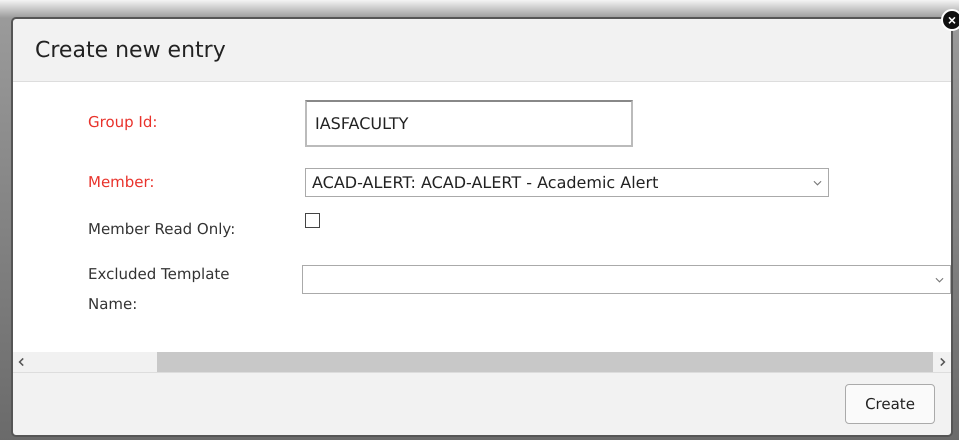  What do you see at coordinates (159, 289) in the screenshot?
I see `field-label: Excluded Template Name:` at bounding box center [159, 289].